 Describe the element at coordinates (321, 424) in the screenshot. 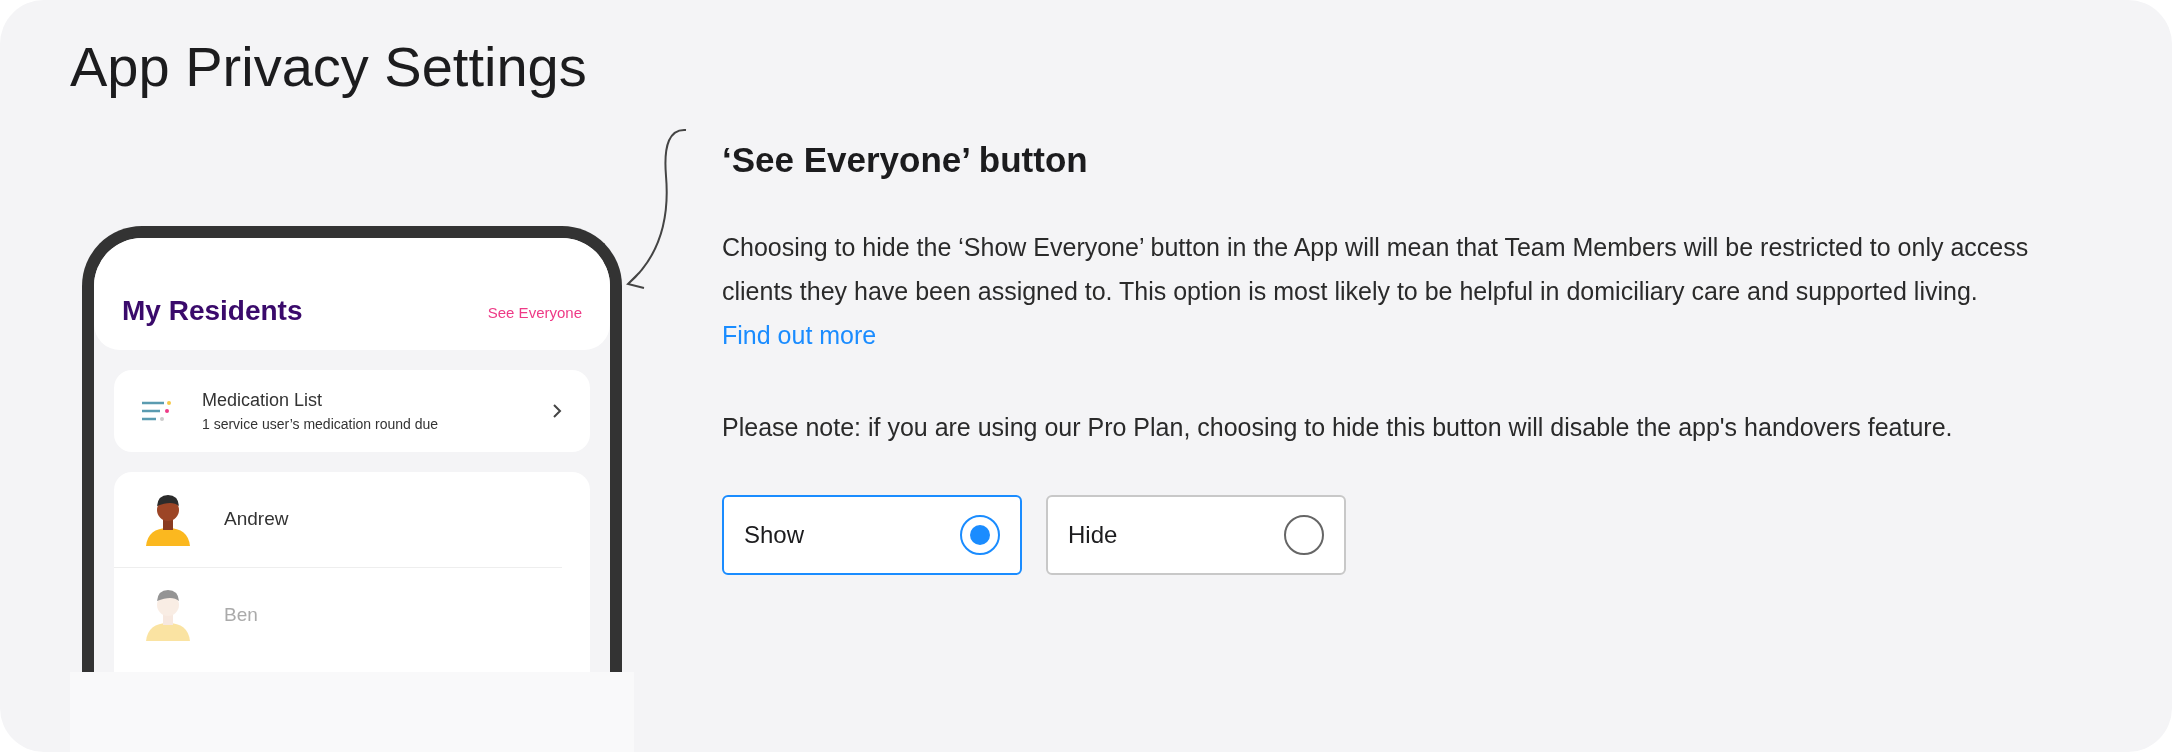

I see `medication-subtitle: 1 service user’s medication round due` at that location.